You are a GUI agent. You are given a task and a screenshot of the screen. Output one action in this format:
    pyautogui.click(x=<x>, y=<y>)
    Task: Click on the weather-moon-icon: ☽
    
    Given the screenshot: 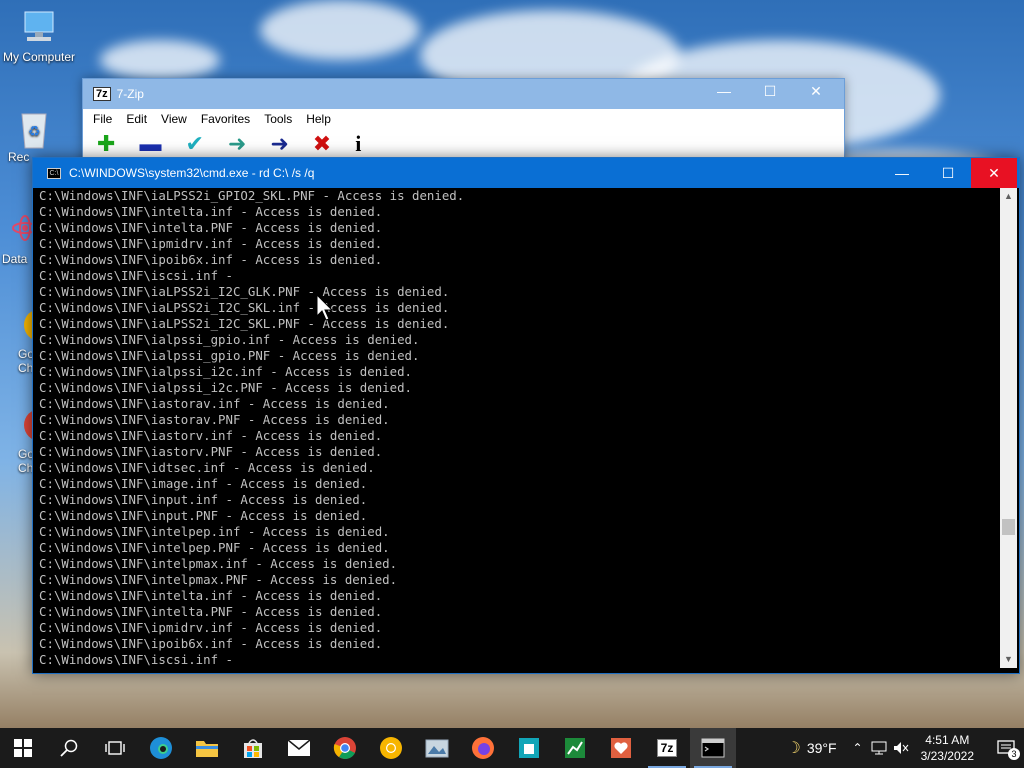 What is the action you would take?
    pyautogui.click(x=793, y=748)
    